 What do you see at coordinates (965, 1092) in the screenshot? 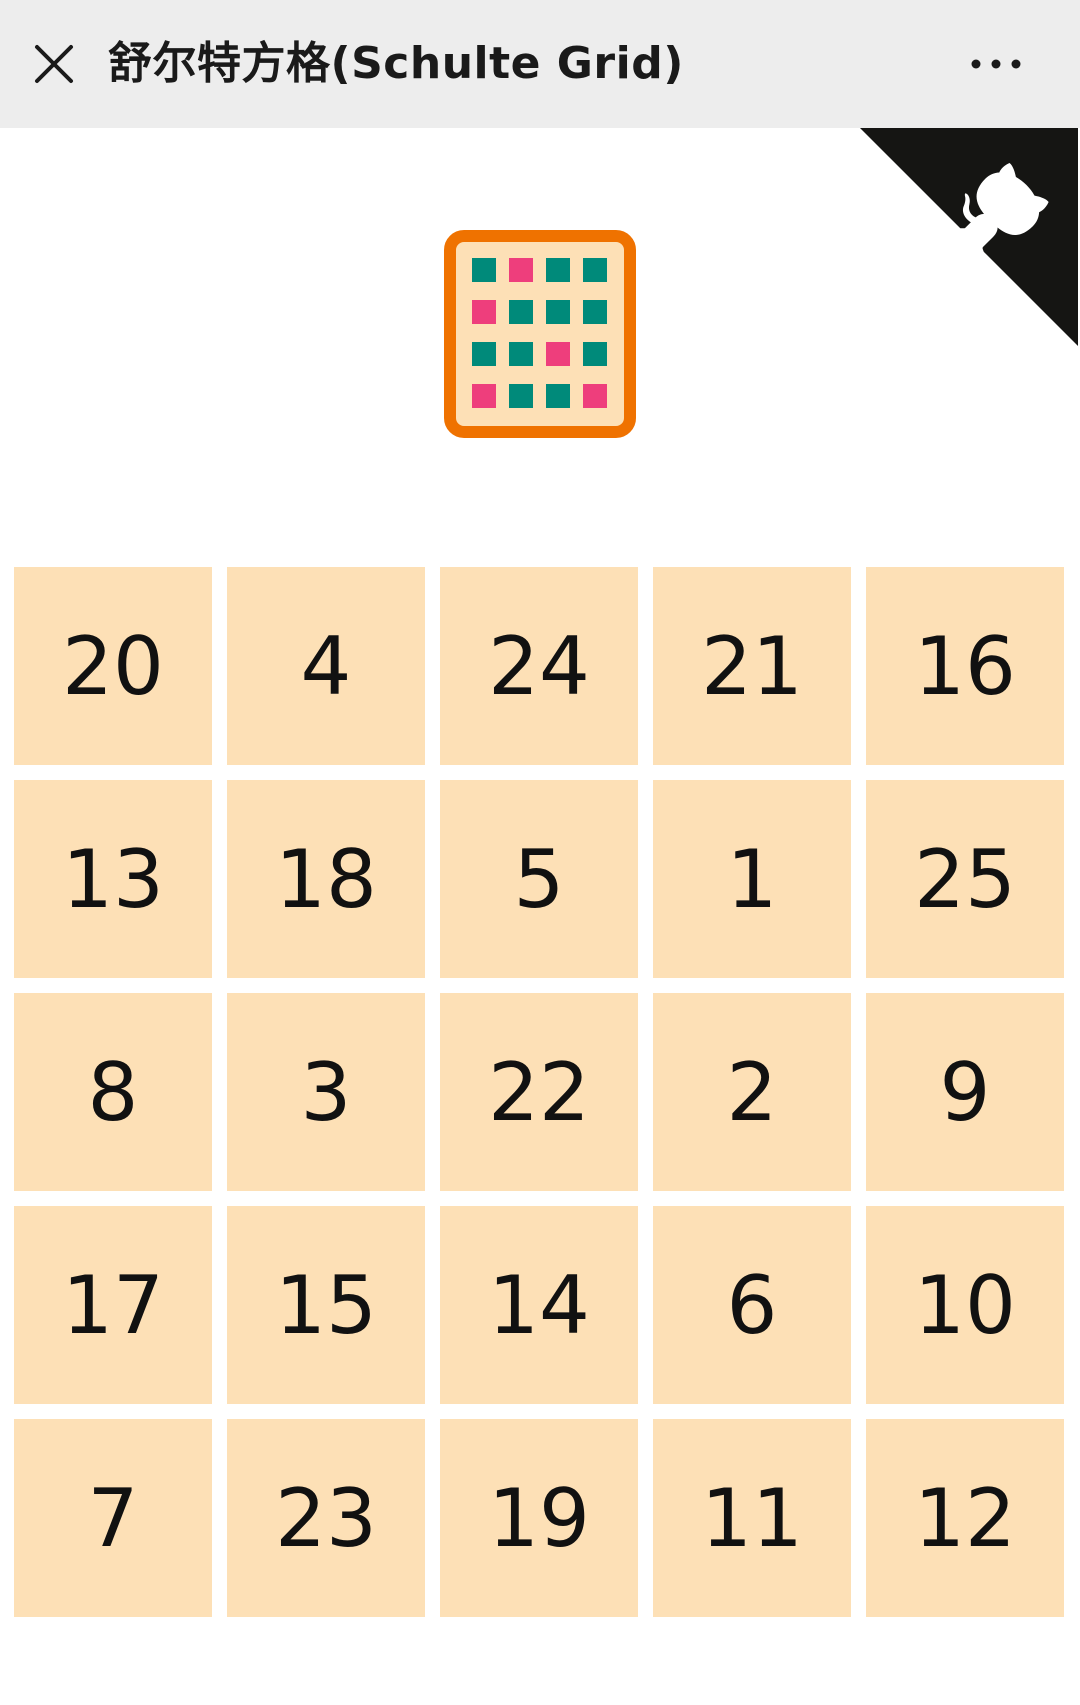
I see `grid-cell: 9` at bounding box center [965, 1092].